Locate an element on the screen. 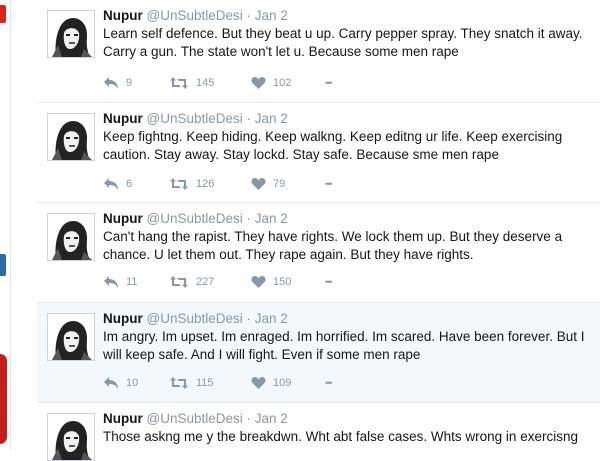 The width and height of the screenshot is (600, 461). edge-blue-badge is located at coordinates (3, 265).